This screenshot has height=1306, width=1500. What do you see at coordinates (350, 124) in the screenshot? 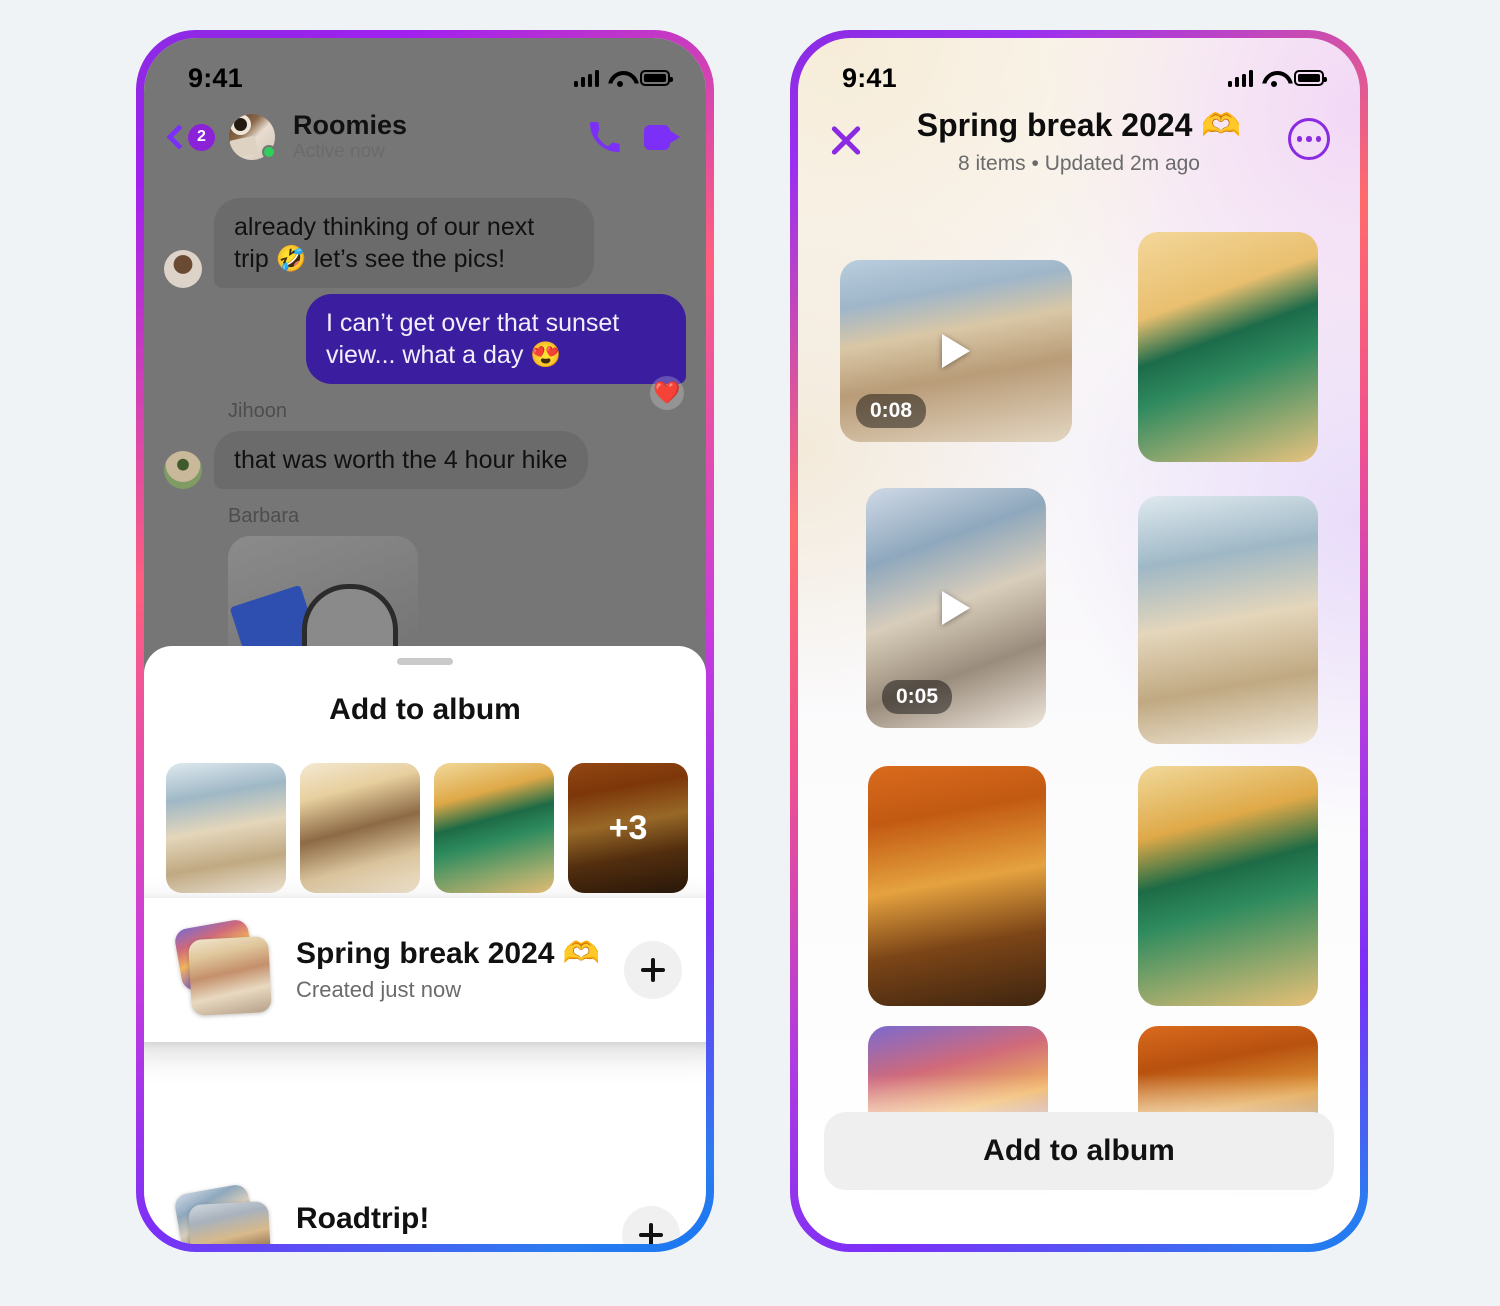
I see `chat-title: Roomies` at bounding box center [350, 124].